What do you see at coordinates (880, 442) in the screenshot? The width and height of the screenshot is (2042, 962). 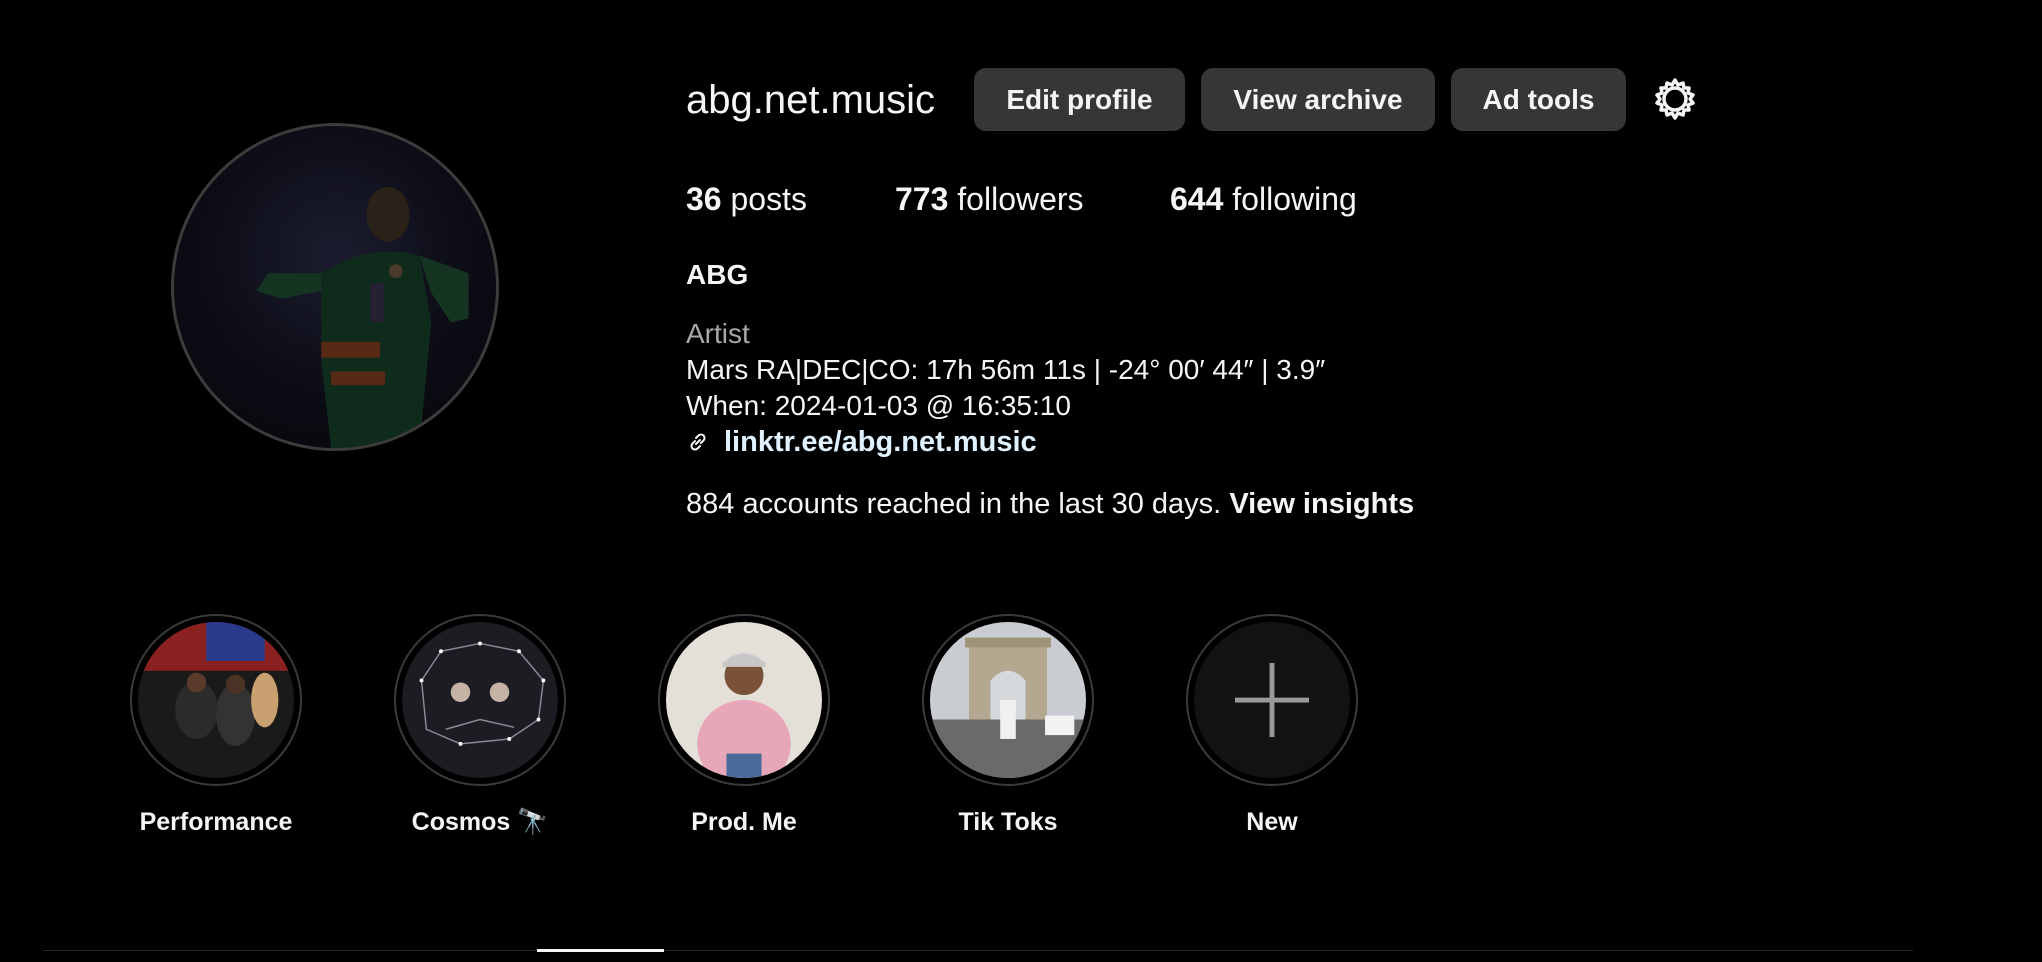 I see `profile-link-text: linktr.ee/abg.net.music` at bounding box center [880, 442].